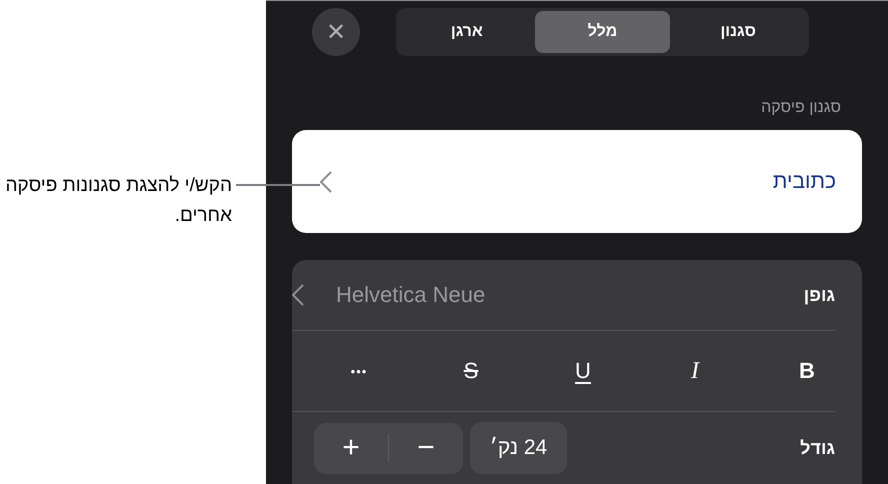  What do you see at coordinates (359, 371) in the screenshot?
I see `more-button: •••` at bounding box center [359, 371].